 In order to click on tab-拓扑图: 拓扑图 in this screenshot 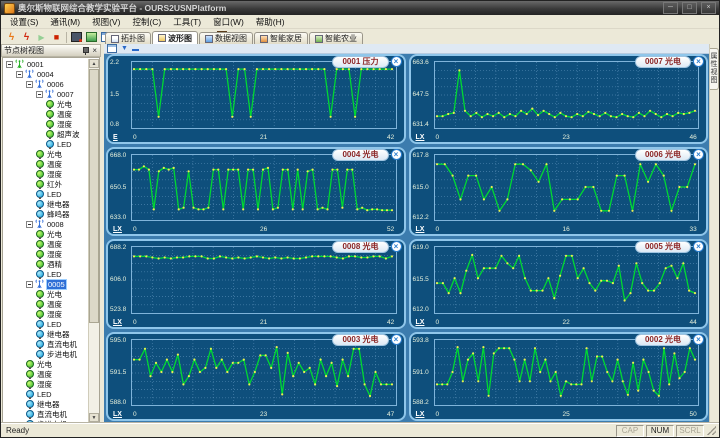, I will do `click(128, 38)`.